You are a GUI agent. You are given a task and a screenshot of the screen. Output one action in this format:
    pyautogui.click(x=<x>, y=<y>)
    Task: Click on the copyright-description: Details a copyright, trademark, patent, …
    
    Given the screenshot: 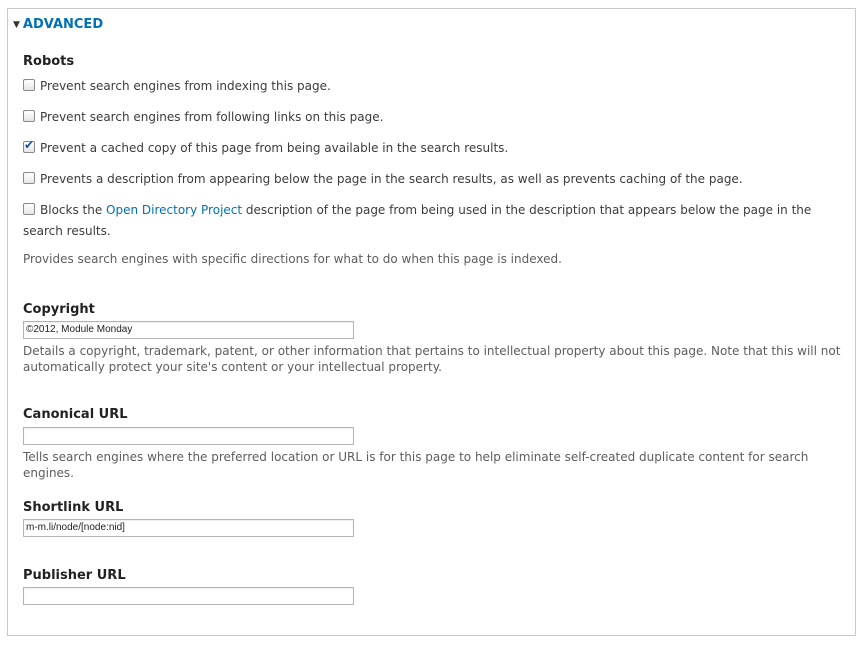 What is the action you would take?
    pyautogui.click(x=432, y=359)
    